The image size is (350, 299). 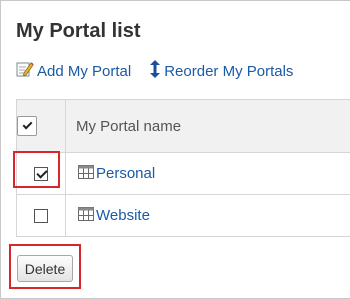 I want to click on check-icon, so click(x=27, y=124).